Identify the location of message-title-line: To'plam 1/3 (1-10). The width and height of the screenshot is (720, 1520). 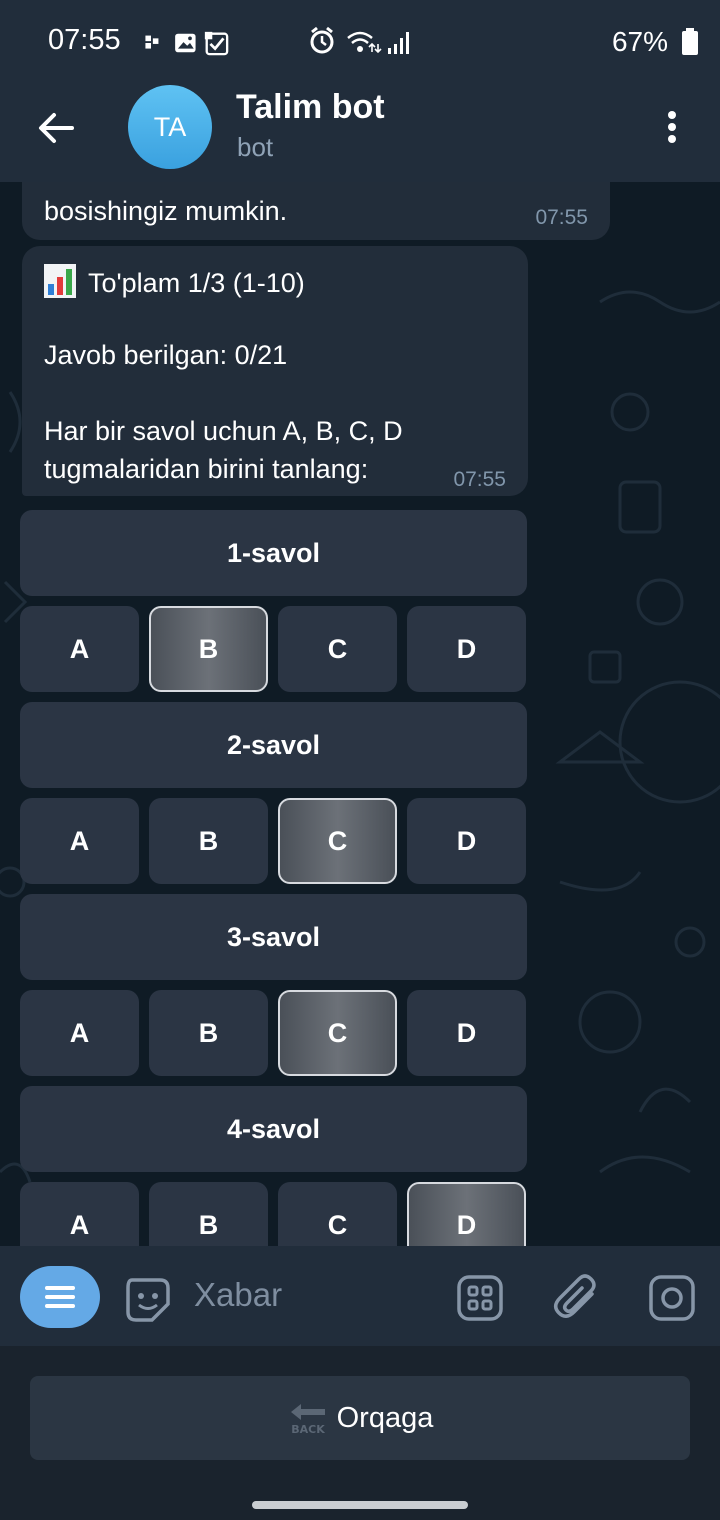
(174, 281).